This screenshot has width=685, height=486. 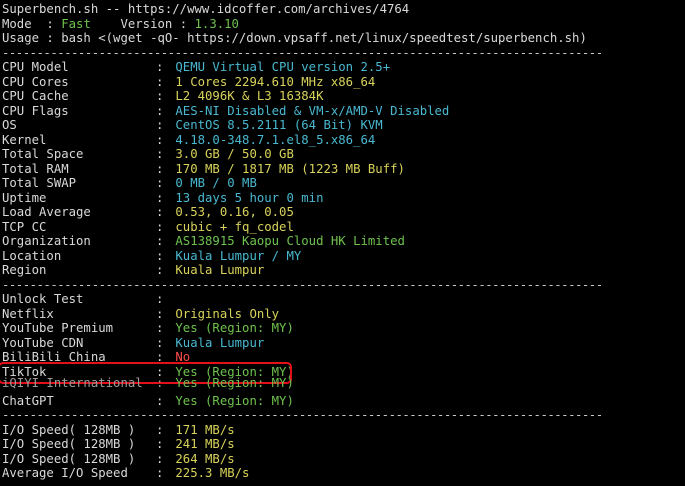 What do you see at coordinates (275, 81) in the screenshot?
I see `sysinfo-value: 1 Cores 2294.610 MHz x86_64` at bounding box center [275, 81].